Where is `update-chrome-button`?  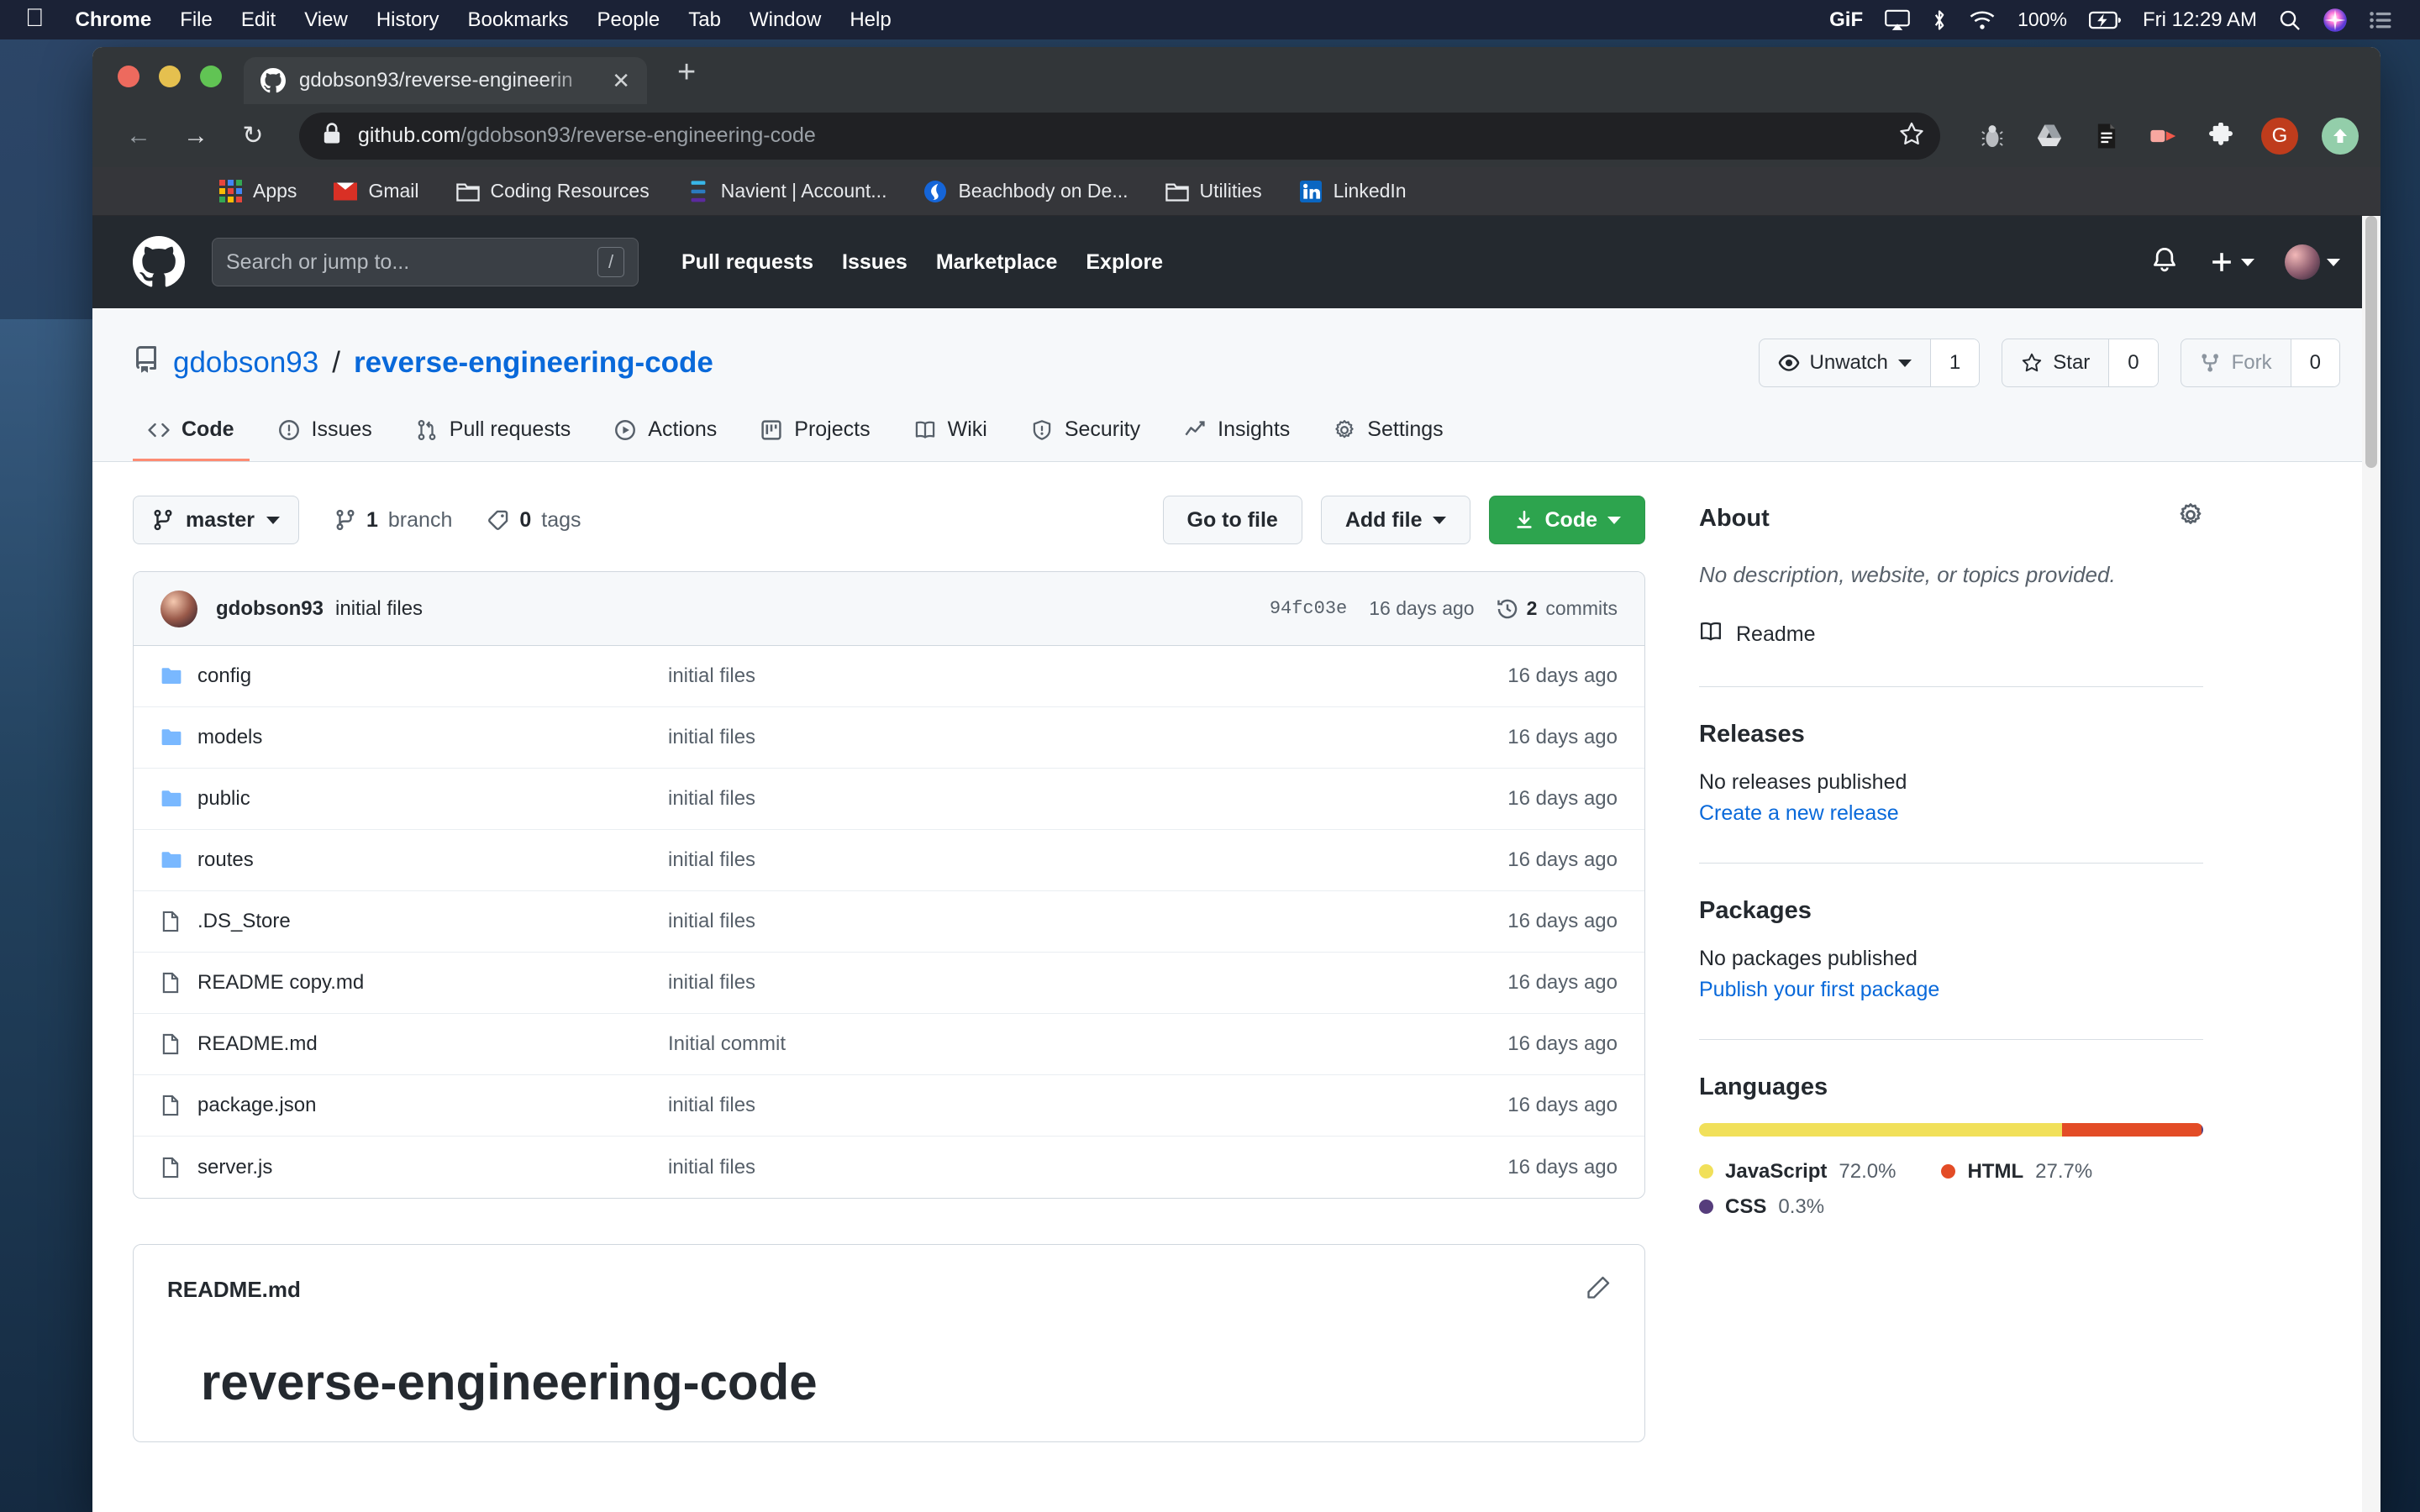 update-chrome-button is located at coordinates (2340, 136).